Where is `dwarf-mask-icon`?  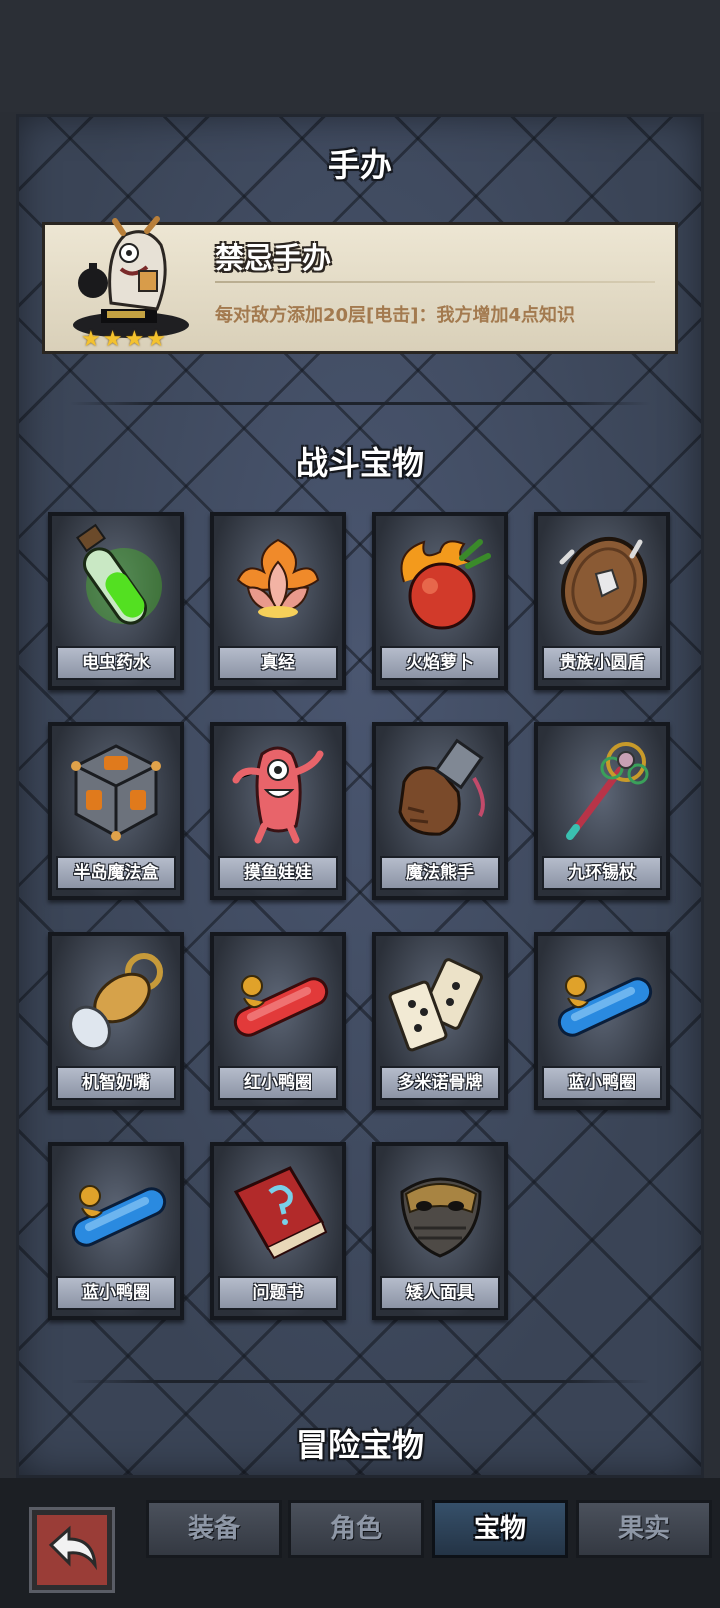
dwarf-mask-icon is located at coordinates (441, 1217).